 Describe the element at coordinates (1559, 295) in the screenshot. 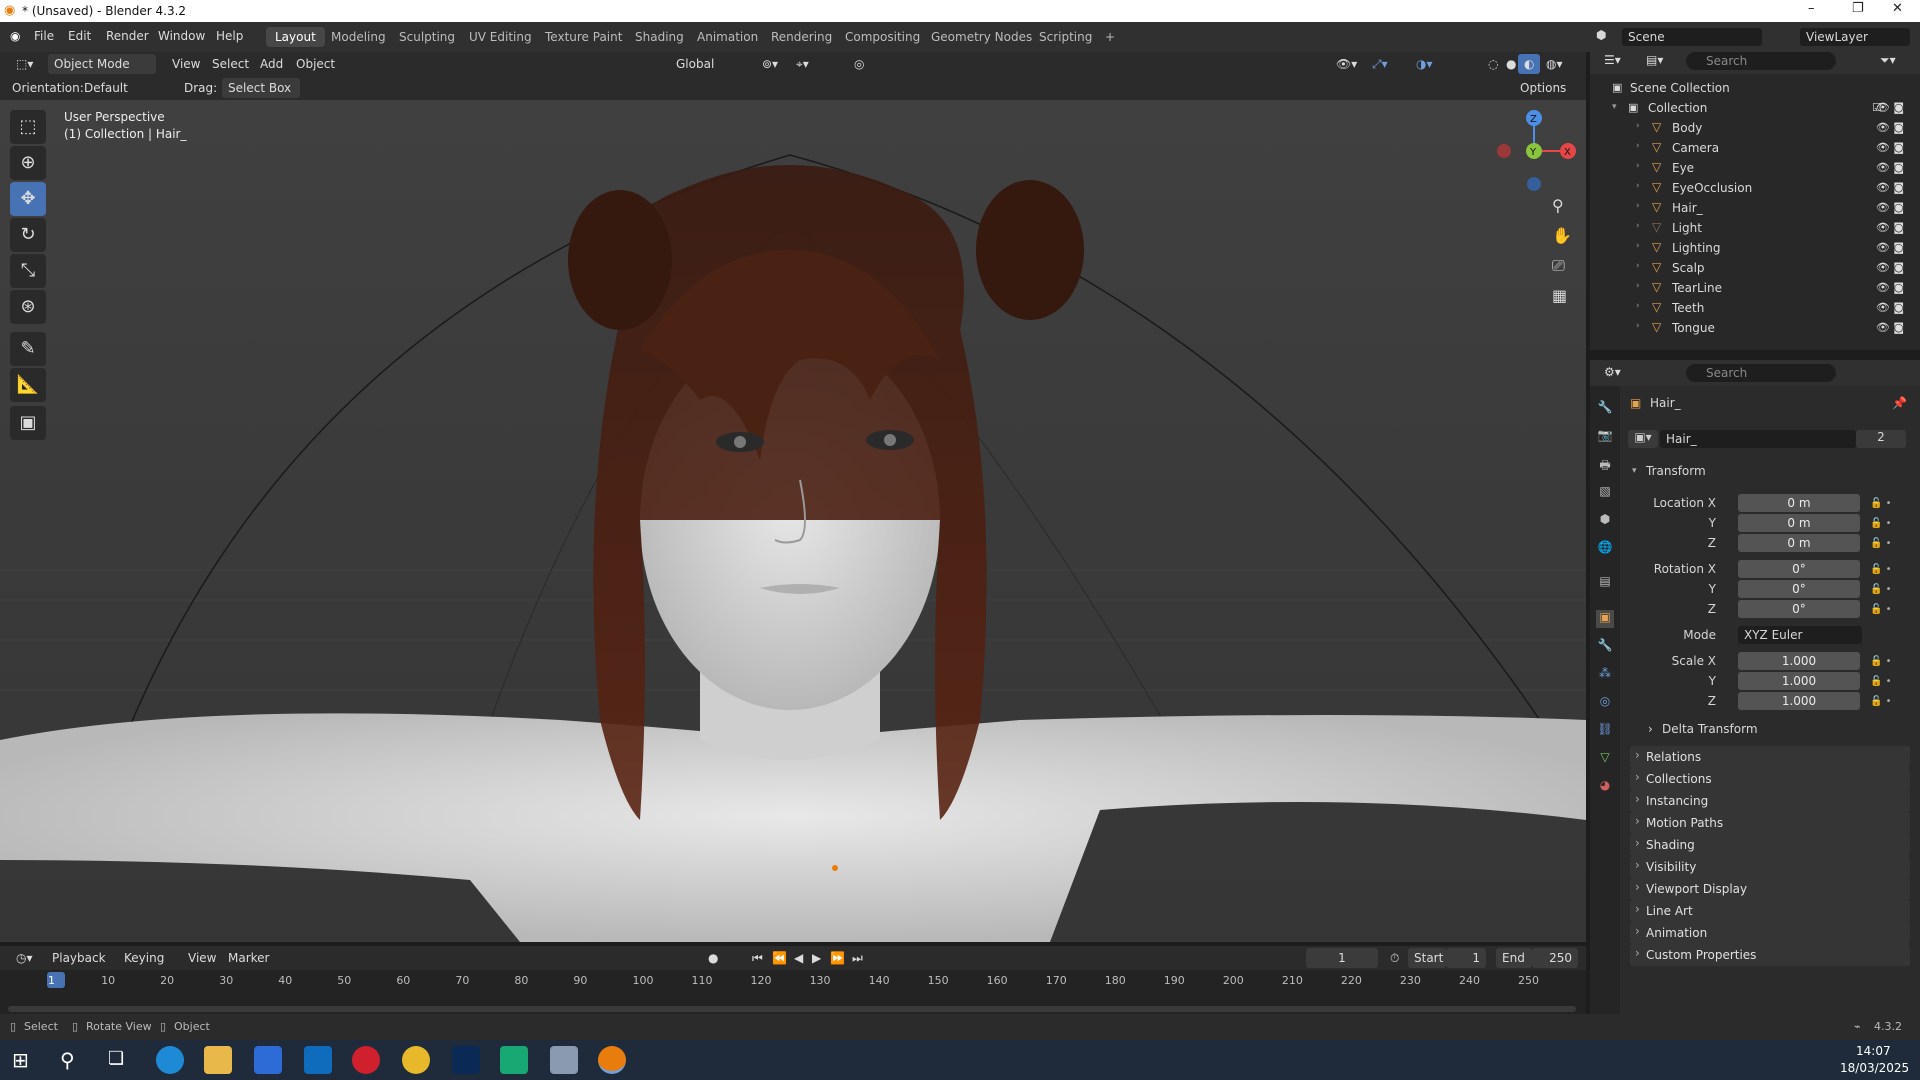

I see `perspective-toggle-icon: ▦` at that location.